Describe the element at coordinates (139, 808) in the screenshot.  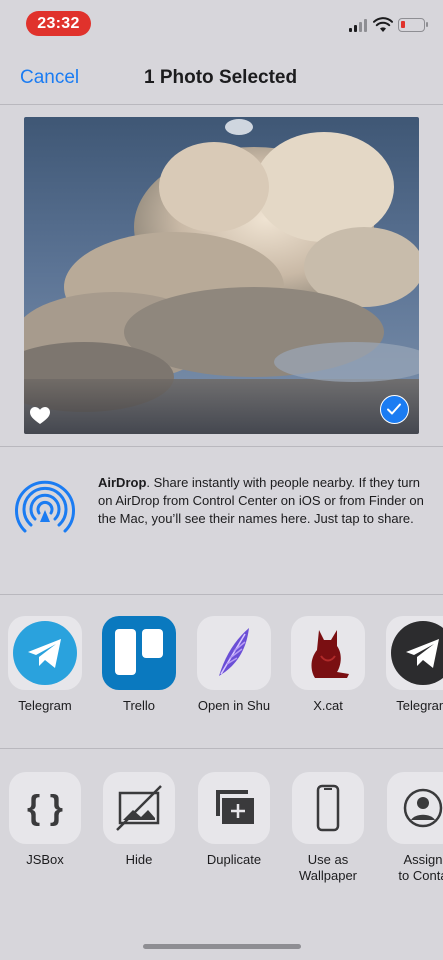
I see `hide-photo-icon` at that location.